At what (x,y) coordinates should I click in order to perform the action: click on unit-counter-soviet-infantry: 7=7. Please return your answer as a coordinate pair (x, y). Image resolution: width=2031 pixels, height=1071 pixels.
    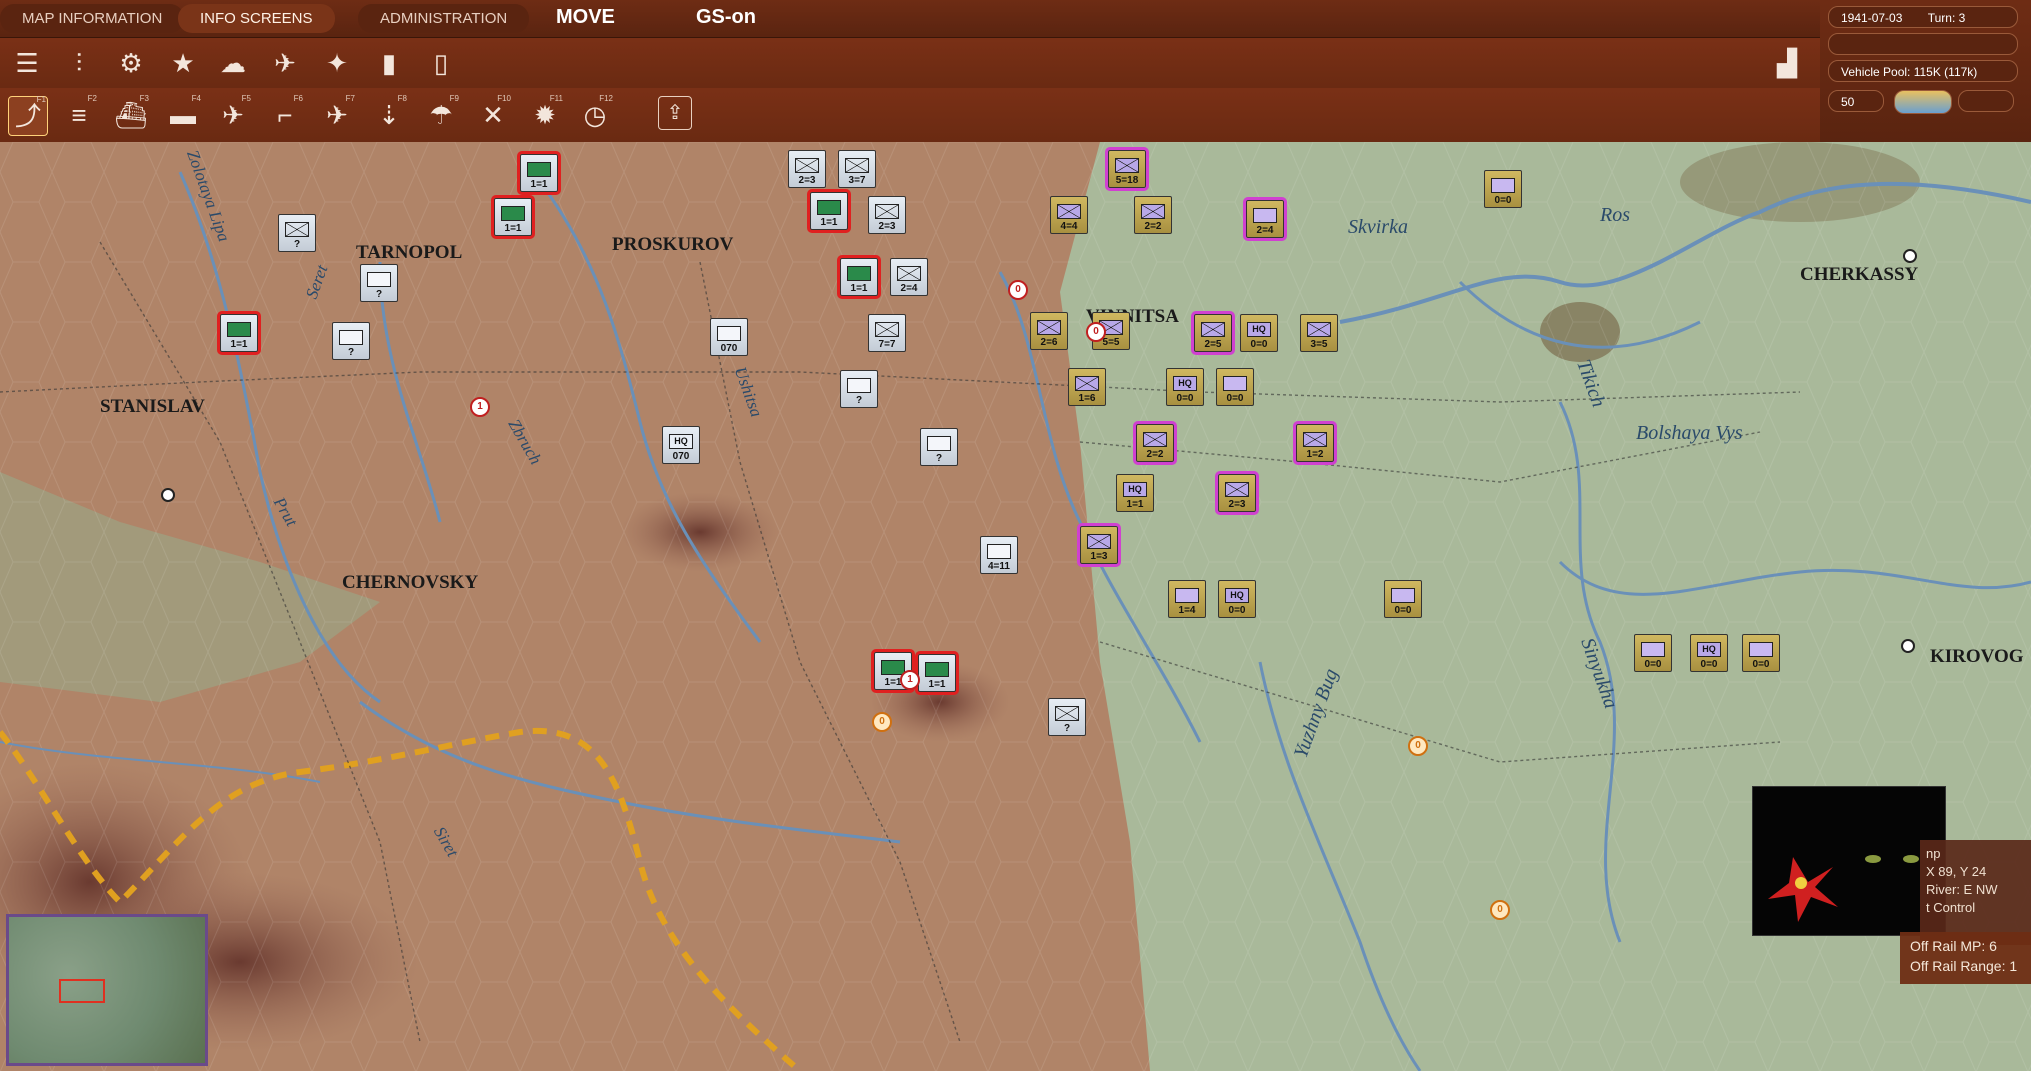
    Looking at the image, I should click on (887, 333).